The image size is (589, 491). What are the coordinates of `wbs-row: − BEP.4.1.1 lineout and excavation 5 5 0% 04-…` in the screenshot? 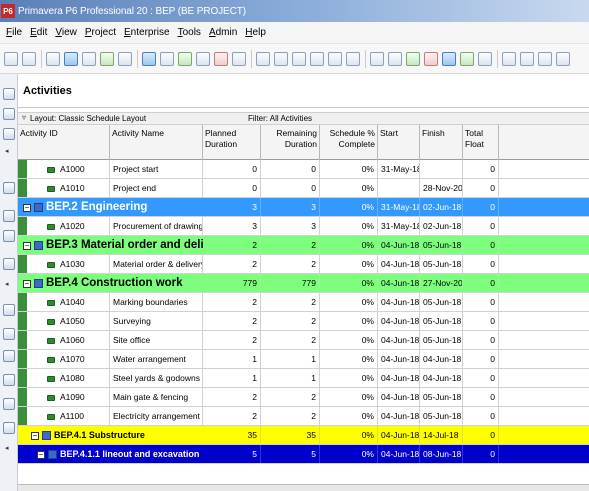 It's located at (303, 454).